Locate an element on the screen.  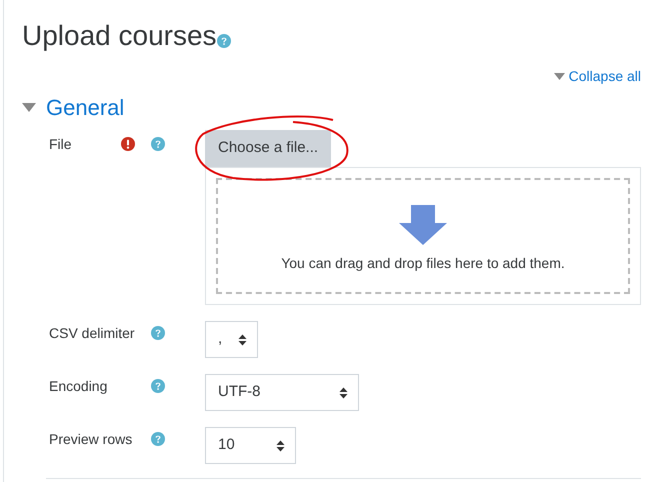
field-label: File is located at coordinates (61, 144).